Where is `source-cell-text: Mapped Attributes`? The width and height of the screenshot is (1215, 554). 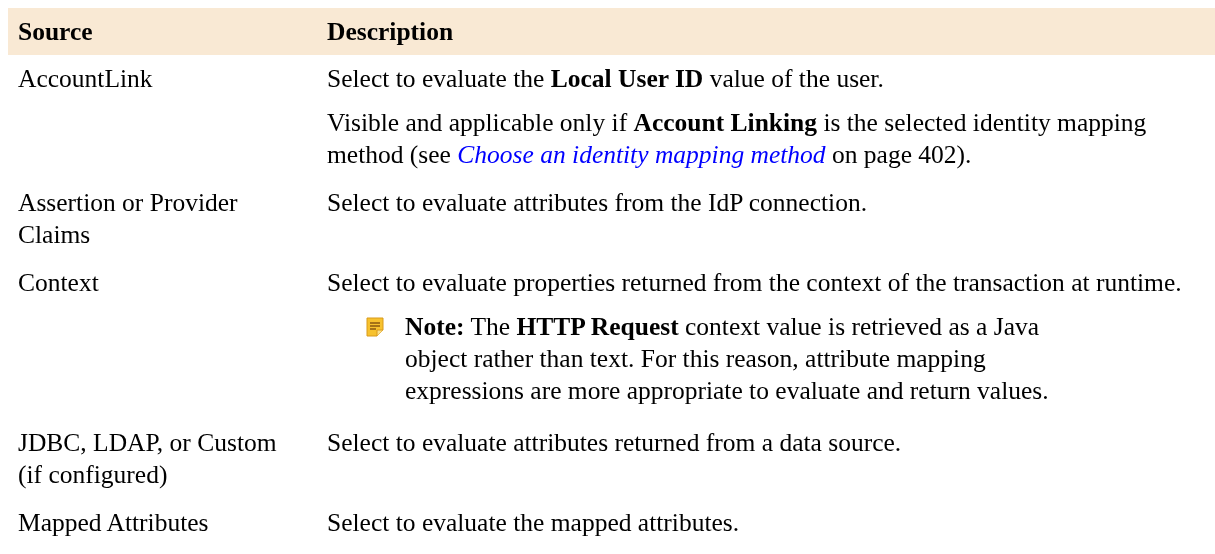 source-cell-text: Mapped Attributes is located at coordinates (113, 523).